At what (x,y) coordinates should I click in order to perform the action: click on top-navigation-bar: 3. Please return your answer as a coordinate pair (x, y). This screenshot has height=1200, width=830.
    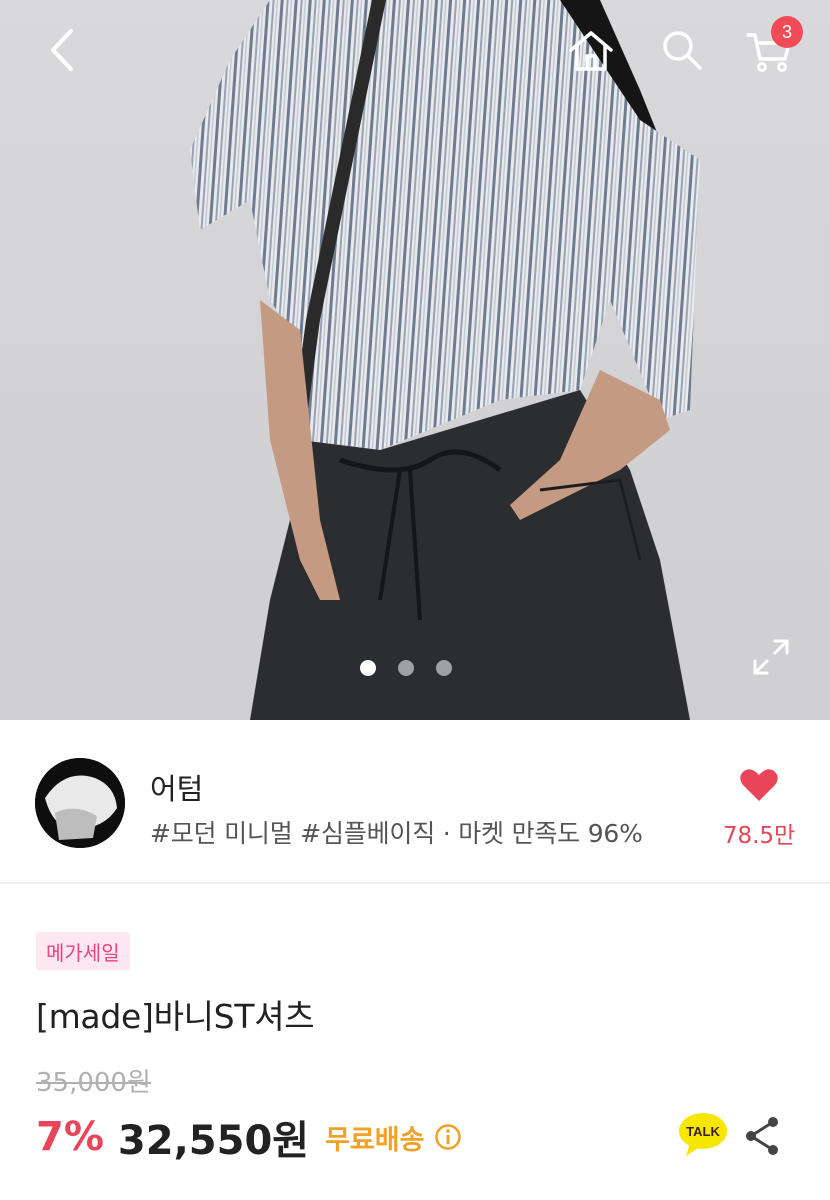
    Looking at the image, I should click on (415, 55).